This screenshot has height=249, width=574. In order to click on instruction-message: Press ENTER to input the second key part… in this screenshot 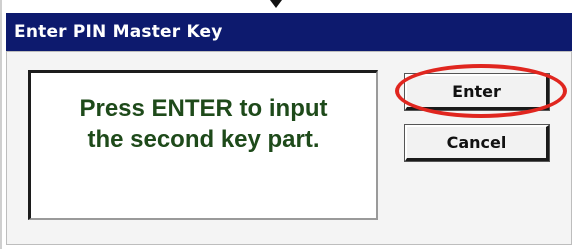, I will do `click(203, 124)`.